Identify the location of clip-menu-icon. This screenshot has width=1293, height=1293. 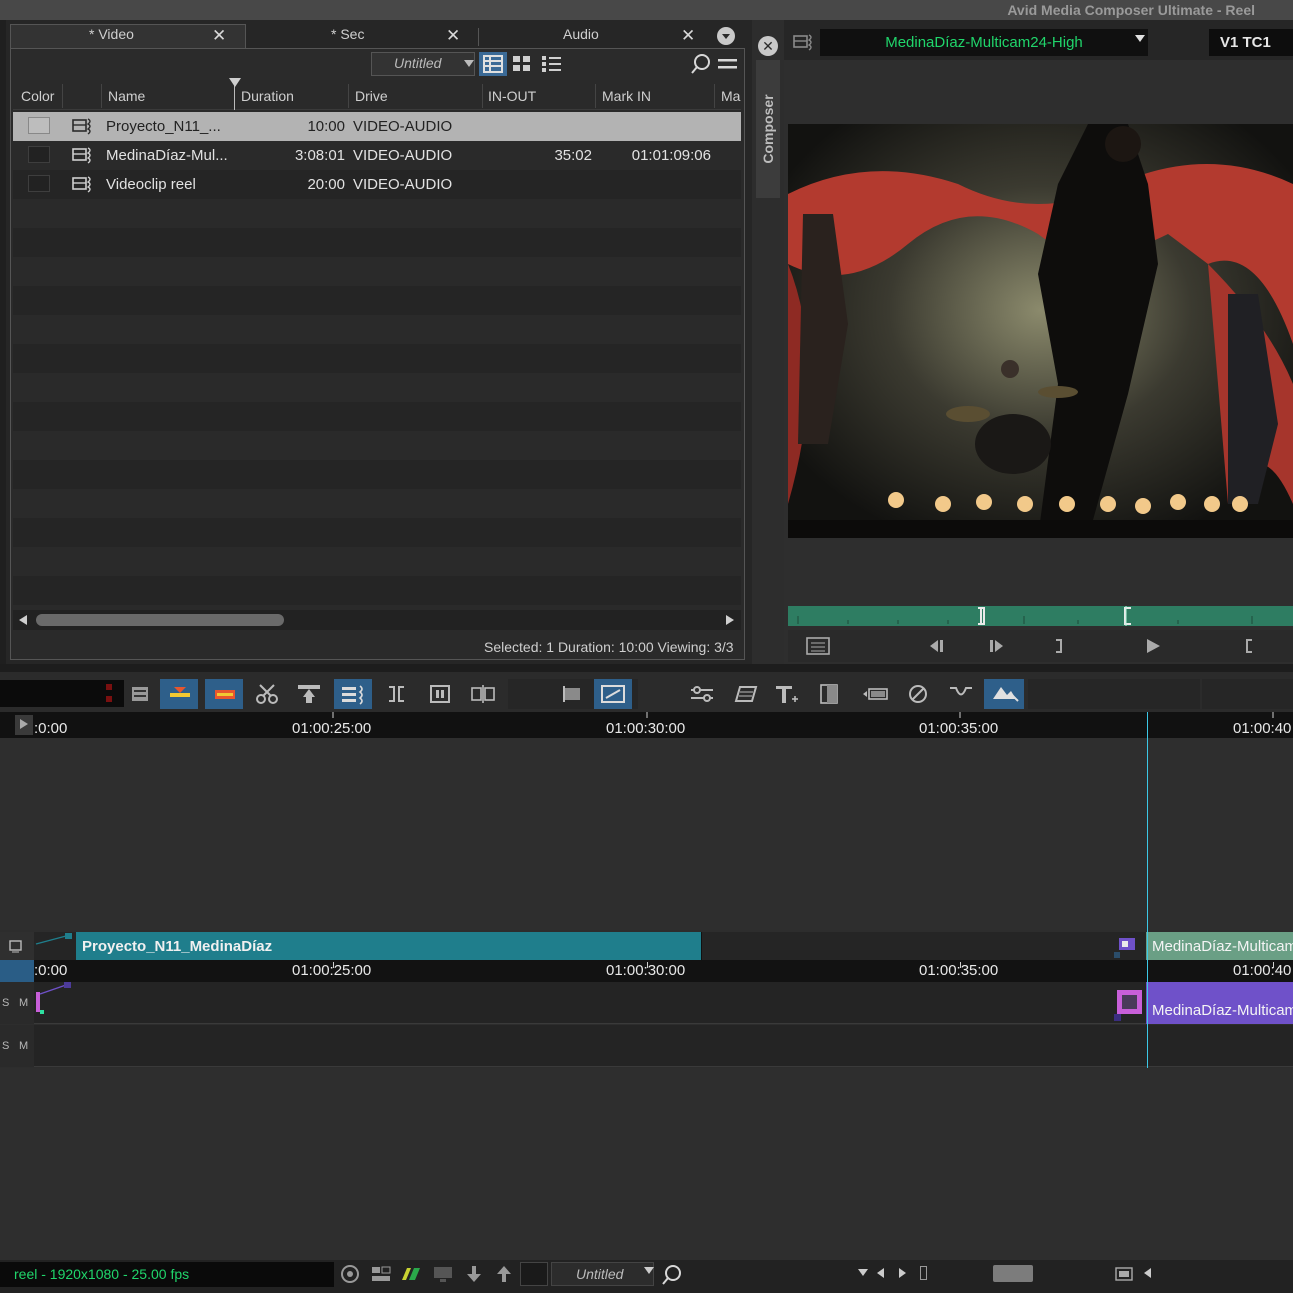
(804, 42).